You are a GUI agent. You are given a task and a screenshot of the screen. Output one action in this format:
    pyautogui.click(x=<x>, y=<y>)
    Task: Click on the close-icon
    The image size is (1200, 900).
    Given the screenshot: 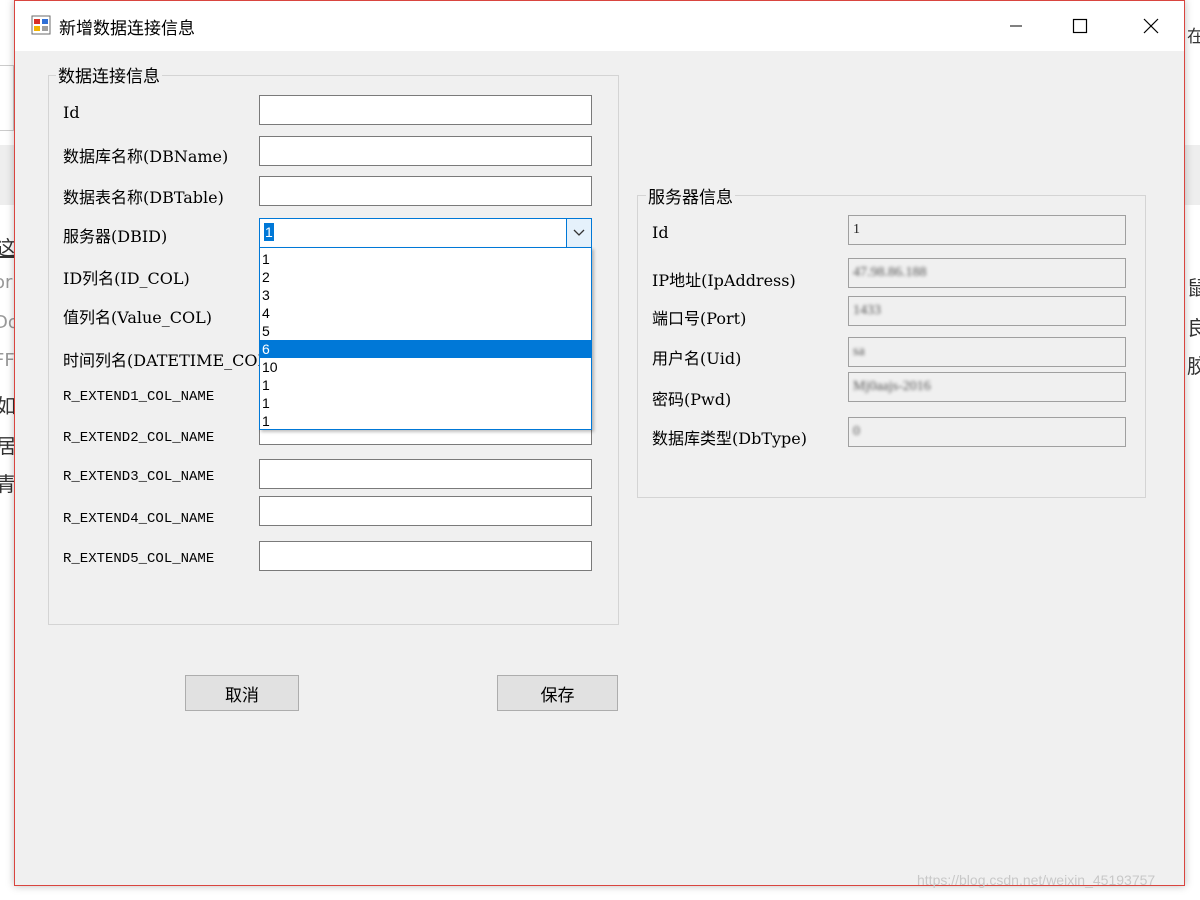 What is the action you would take?
    pyautogui.click(x=1151, y=26)
    